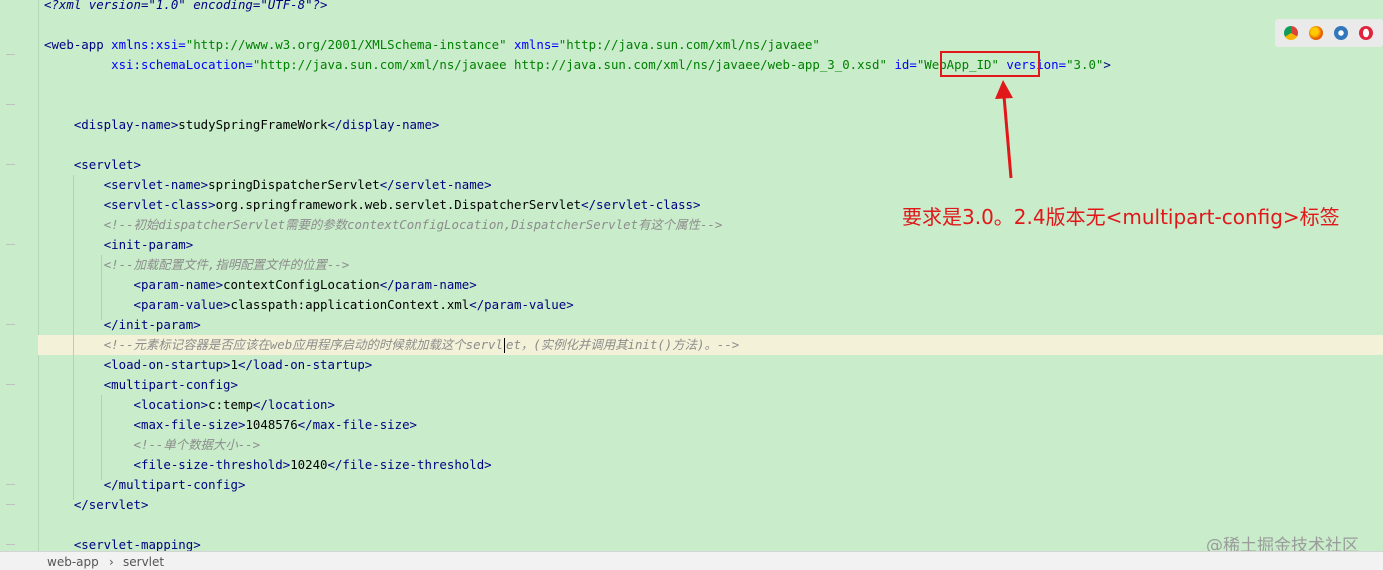  Describe the element at coordinates (1291, 33) in the screenshot. I see `chrome-icon` at that location.